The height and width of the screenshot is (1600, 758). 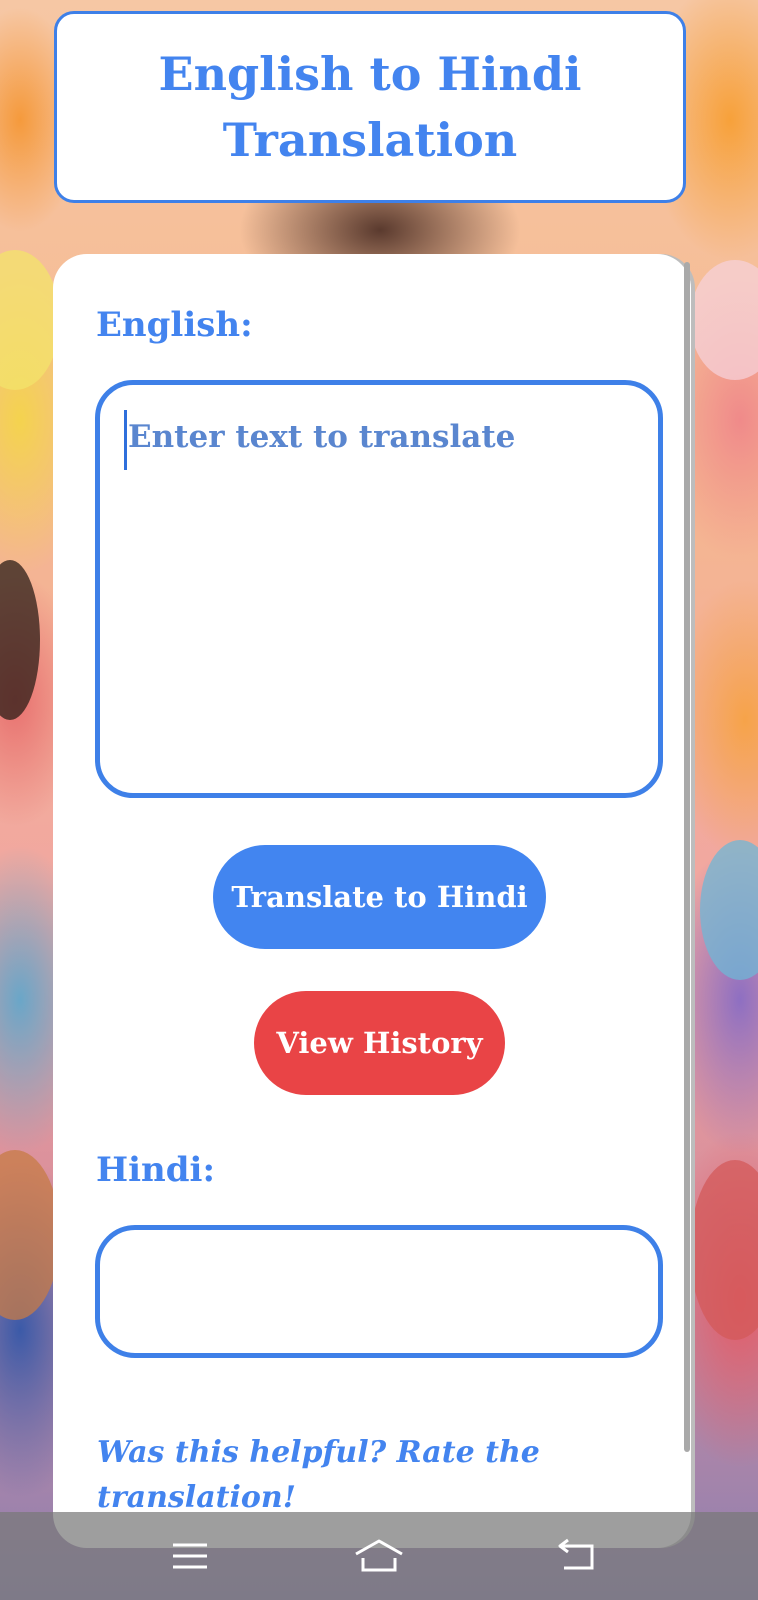 I want to click on view-history-button: View History, so click(x=379, y=1043).